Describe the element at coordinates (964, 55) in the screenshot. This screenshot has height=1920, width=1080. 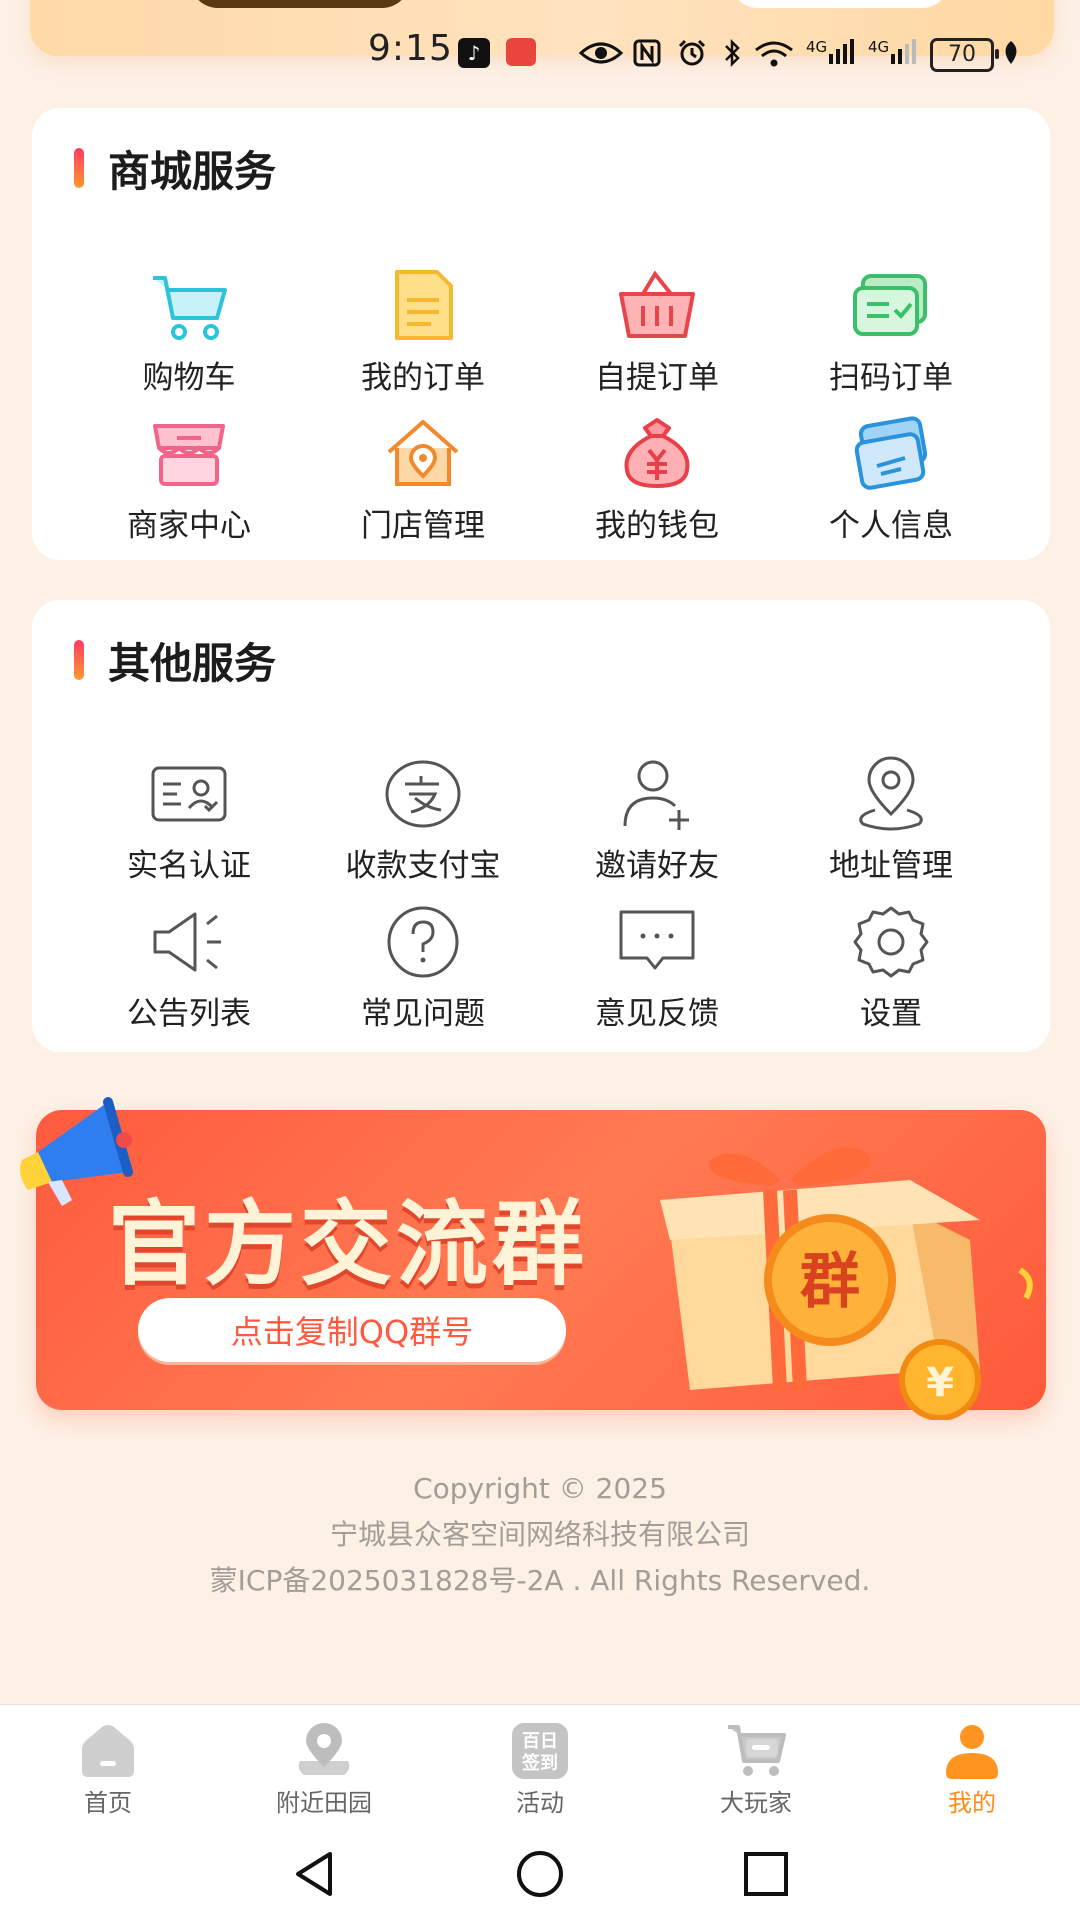
I see `battery-indicator: 70` at that location.